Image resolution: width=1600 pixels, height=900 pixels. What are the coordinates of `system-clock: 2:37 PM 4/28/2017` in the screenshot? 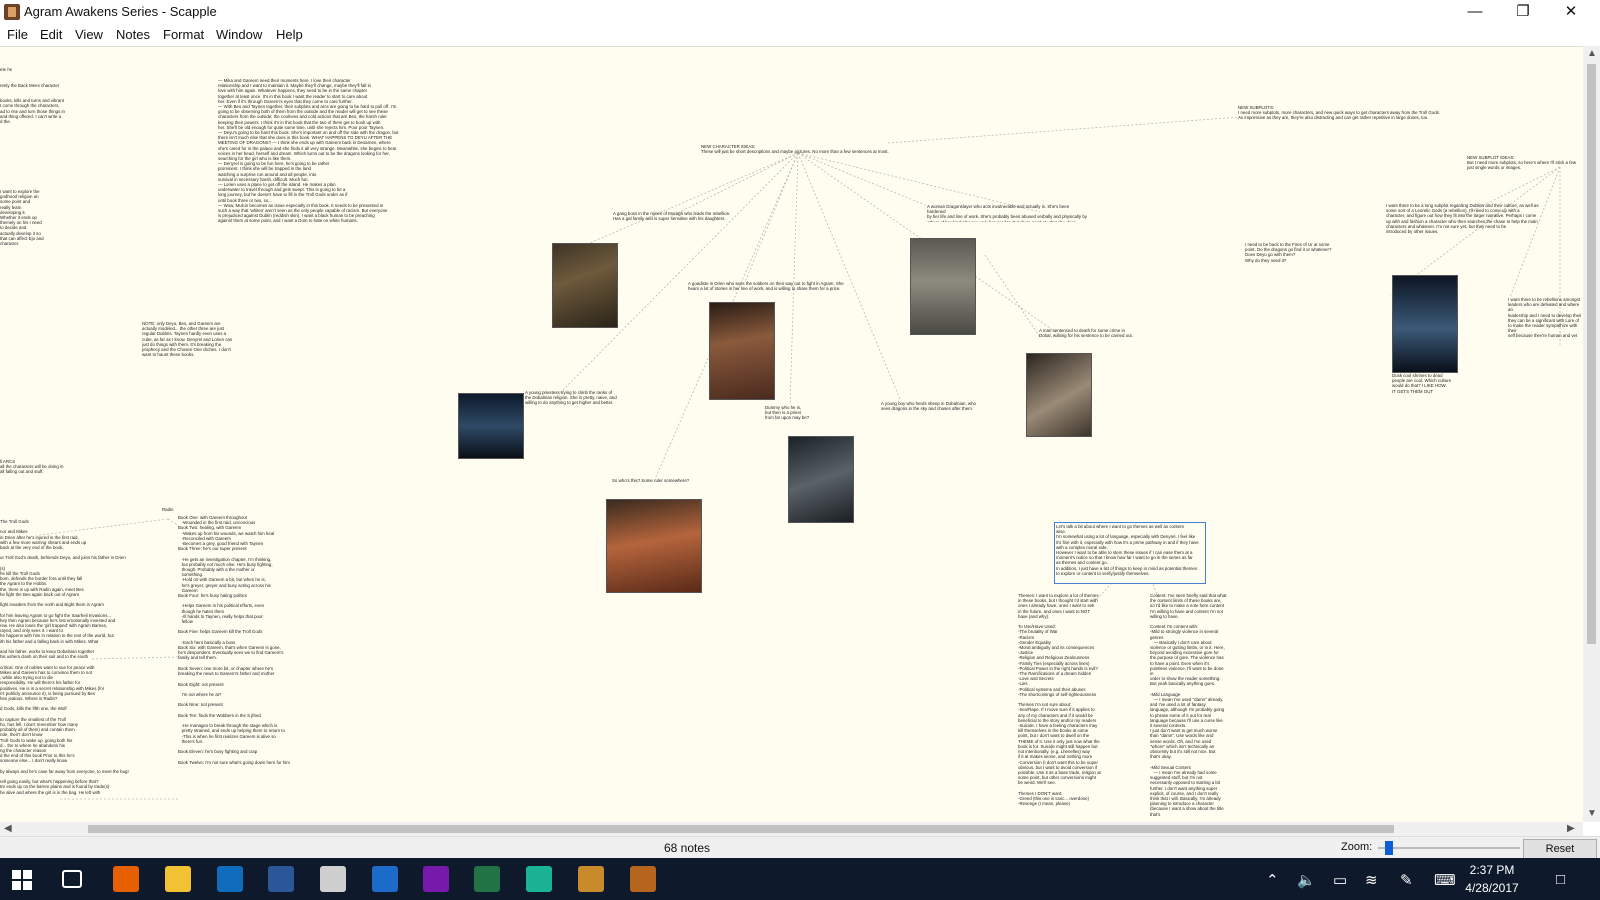 It's located at (1492, 879).